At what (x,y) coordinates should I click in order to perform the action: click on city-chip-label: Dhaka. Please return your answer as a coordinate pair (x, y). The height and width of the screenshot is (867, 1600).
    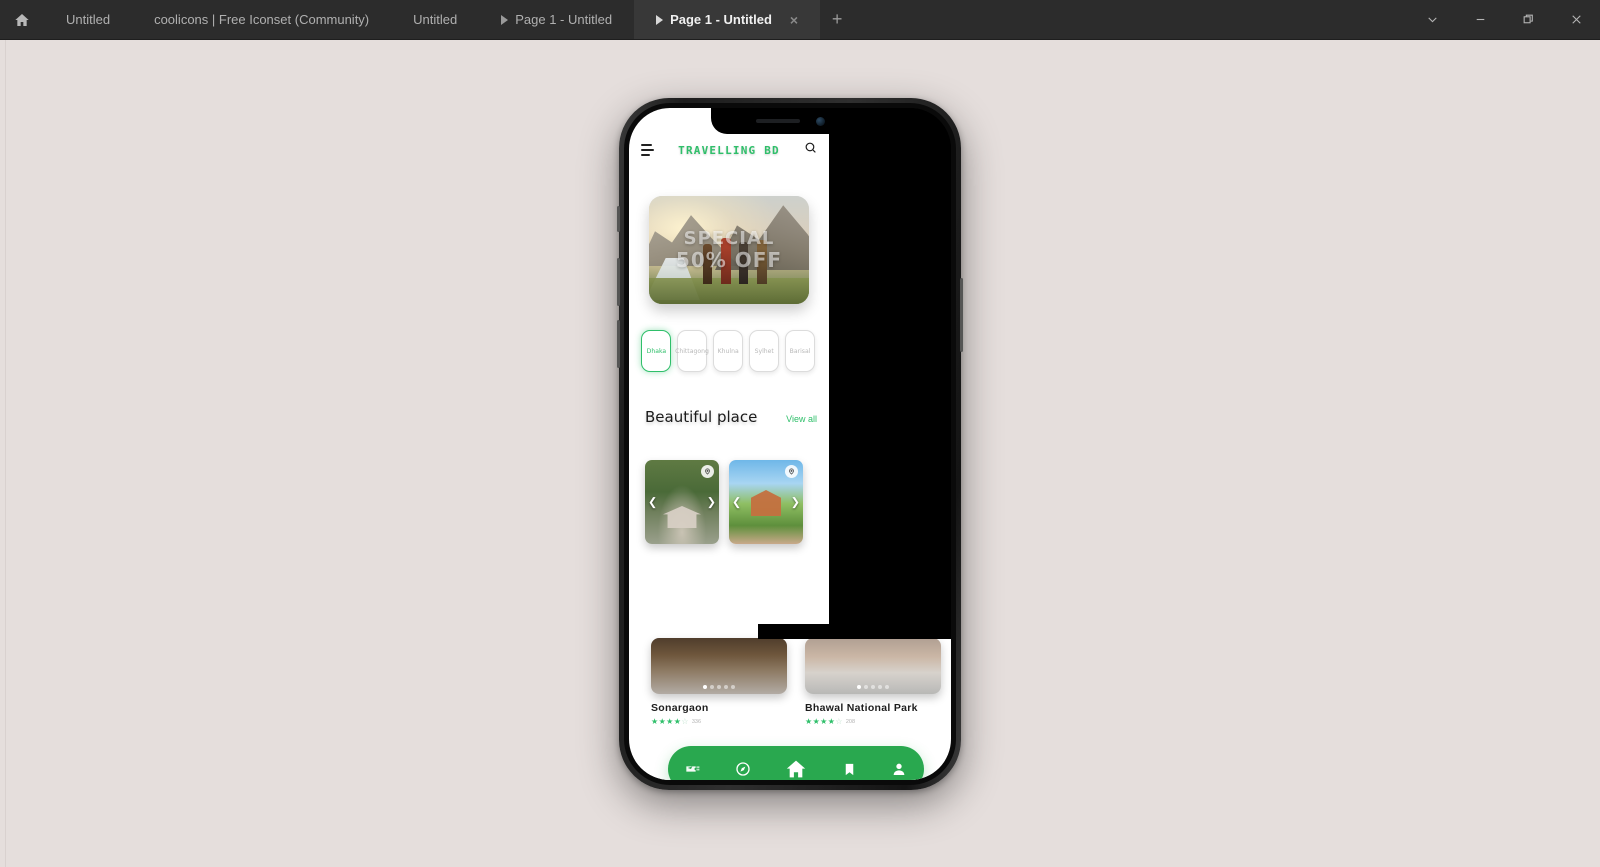
    Looking at the image, I should click on (656, 351).